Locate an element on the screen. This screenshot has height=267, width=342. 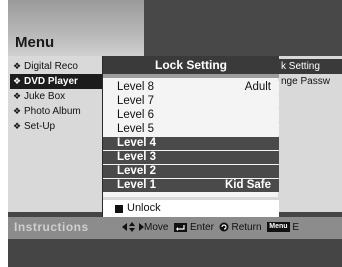
exit-hint: E is located at coordinates (296, 227).